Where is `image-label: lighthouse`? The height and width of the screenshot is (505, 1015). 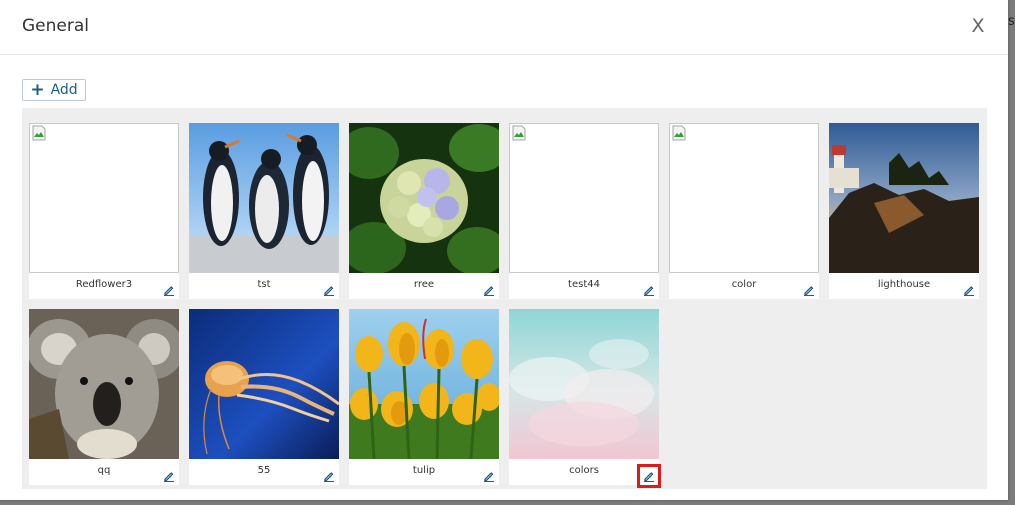
image-label: lighthouse is located at coordinates (904, 284).